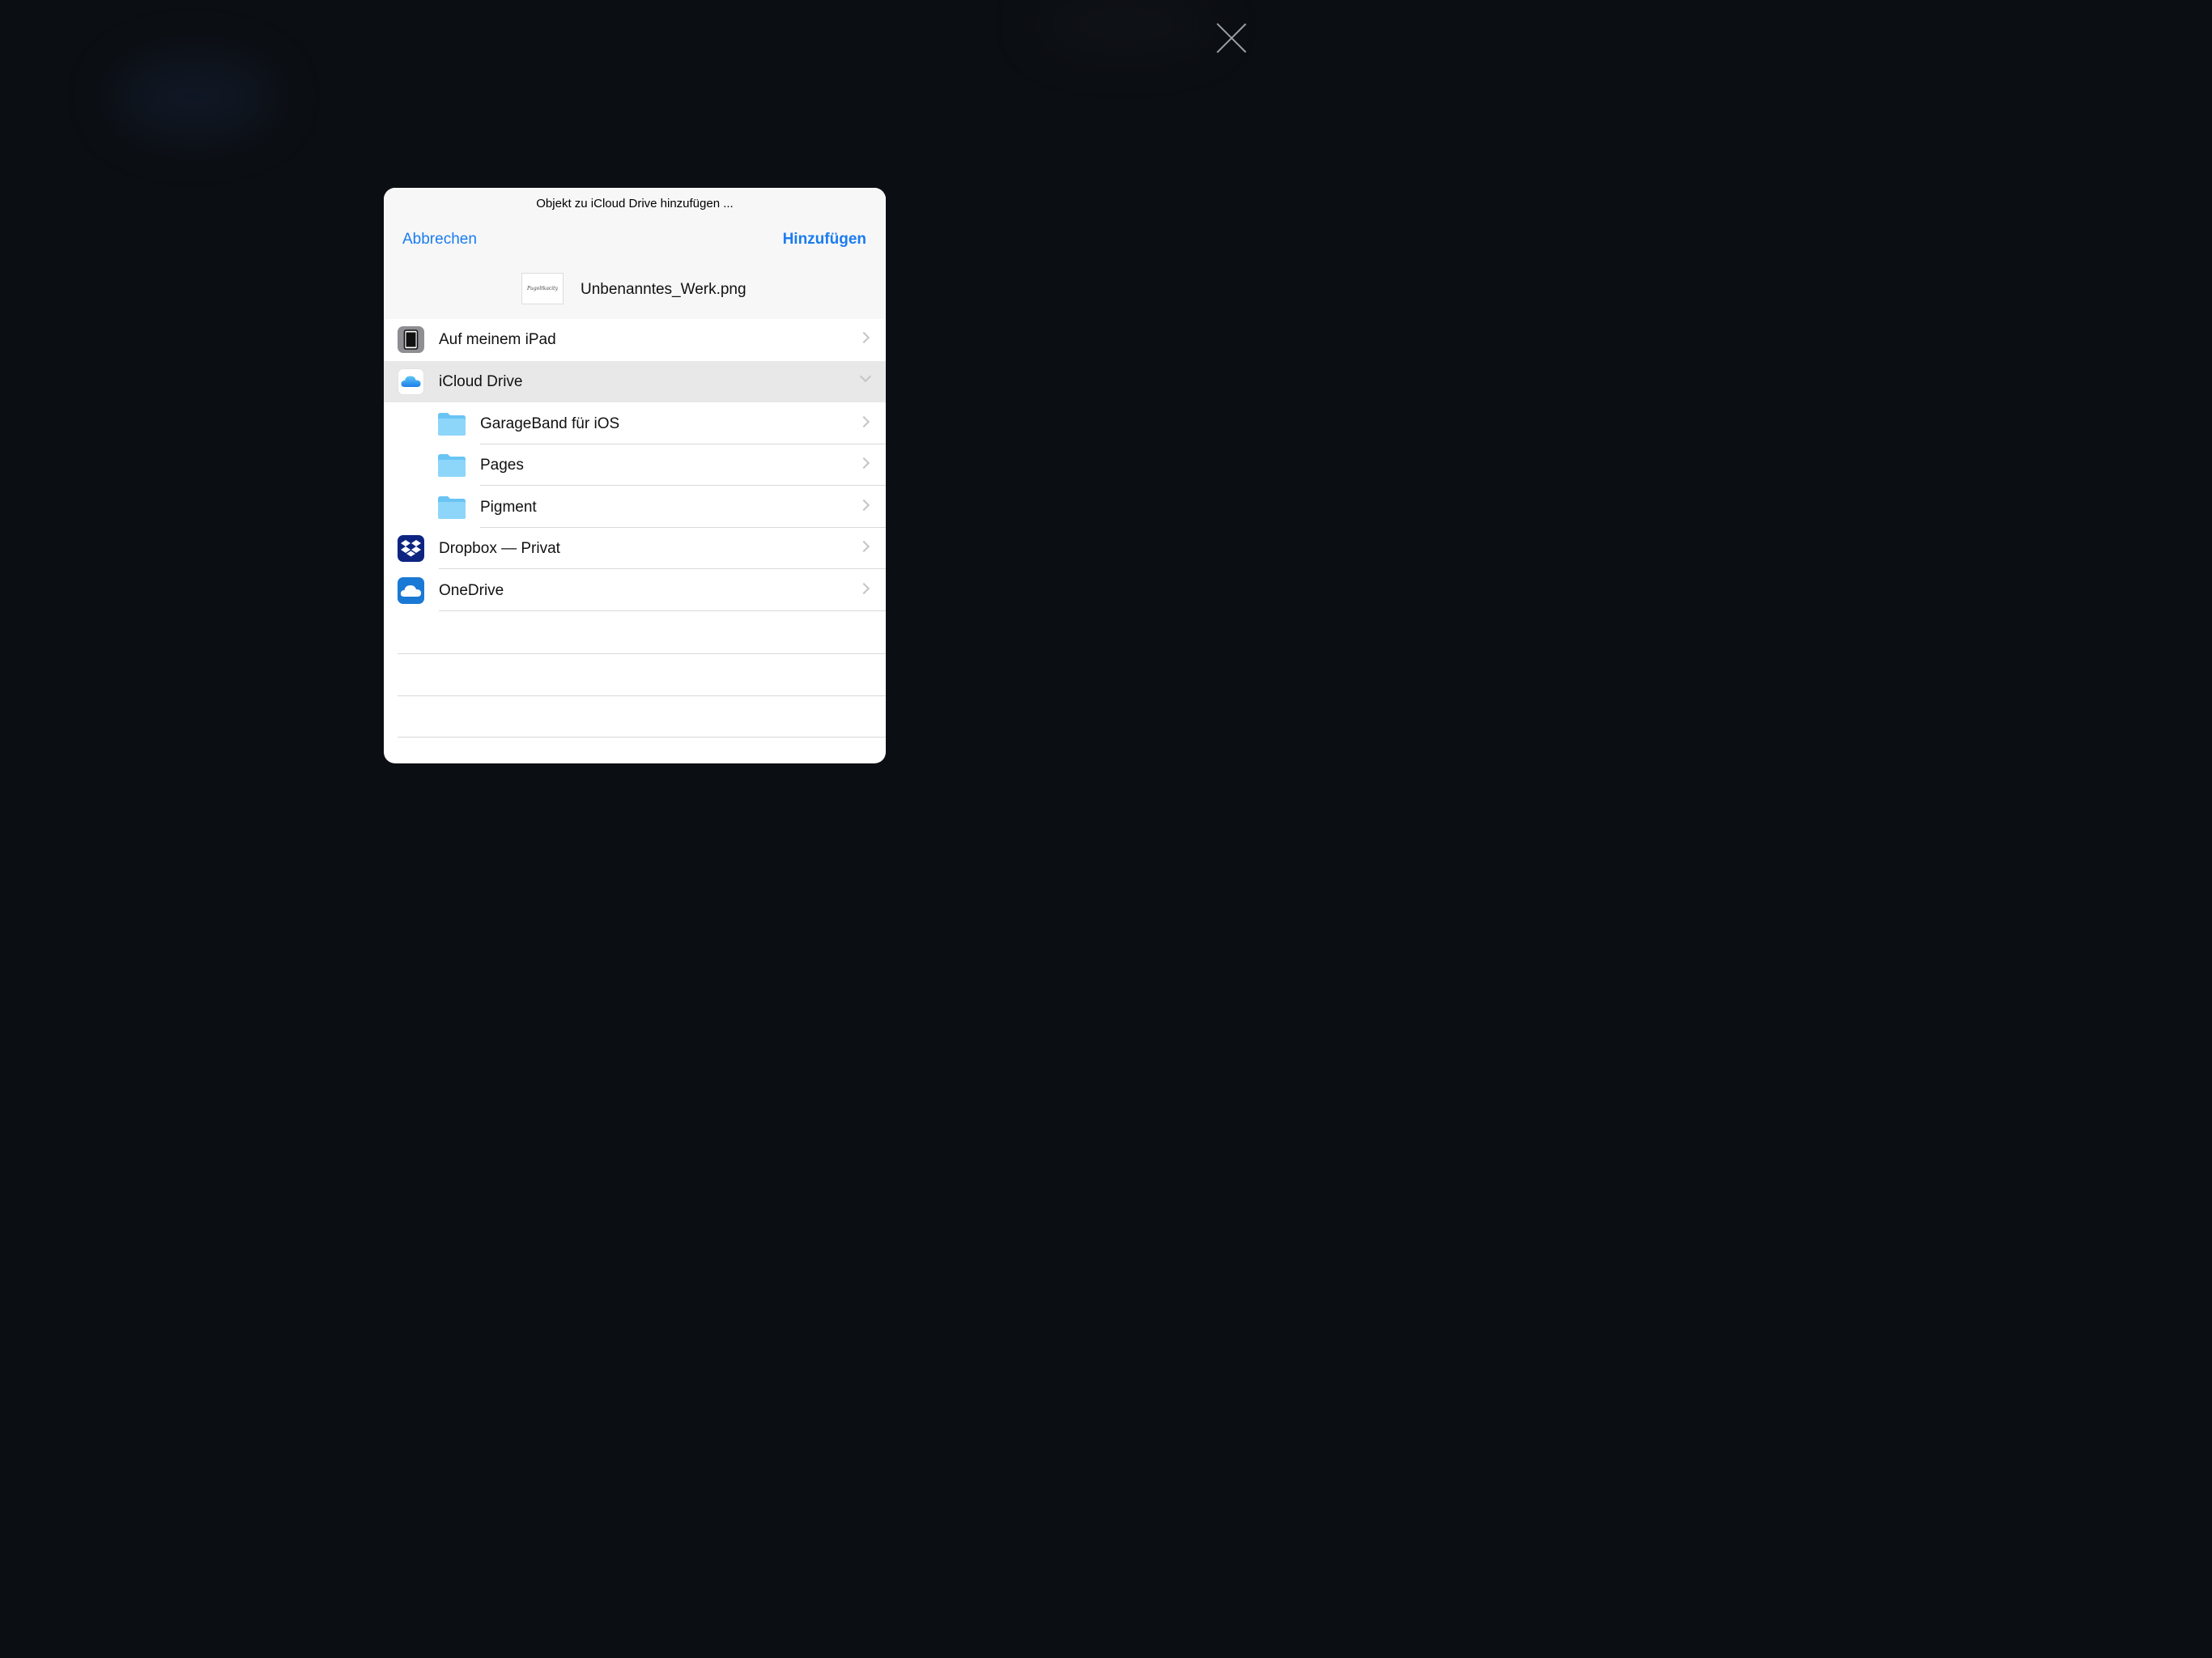  Describe the element at coordinates (825, 239) in the screenshot. I see `add-button: Hinzufügen` at that location.